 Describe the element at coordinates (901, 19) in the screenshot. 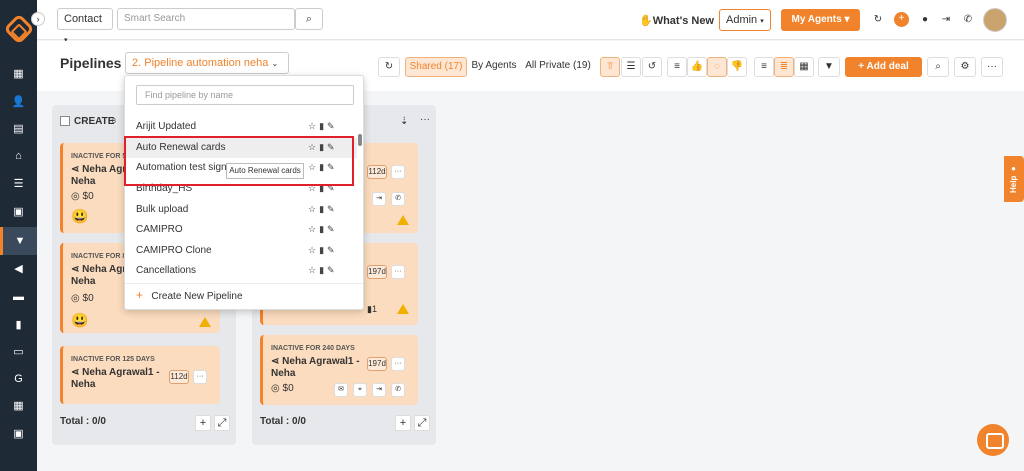

I see `add-icon: +` at that location.